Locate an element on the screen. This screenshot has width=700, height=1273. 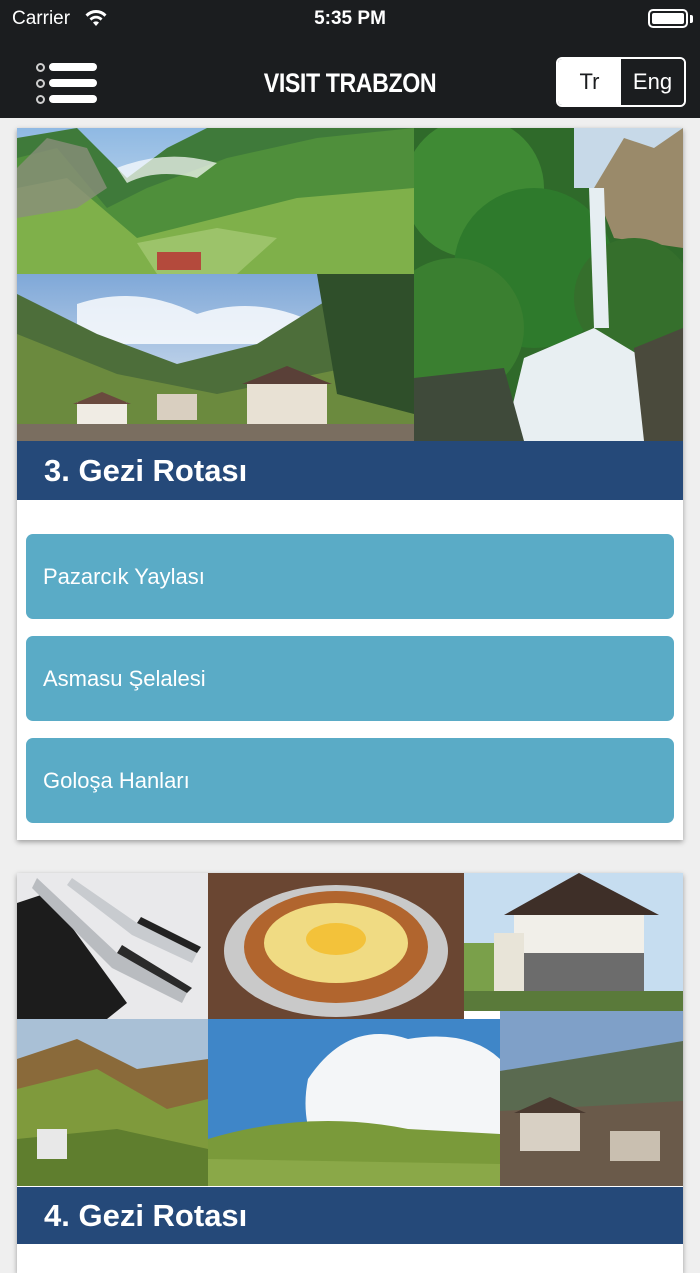
green-hills-photo is located at coordinates (112, 1102).